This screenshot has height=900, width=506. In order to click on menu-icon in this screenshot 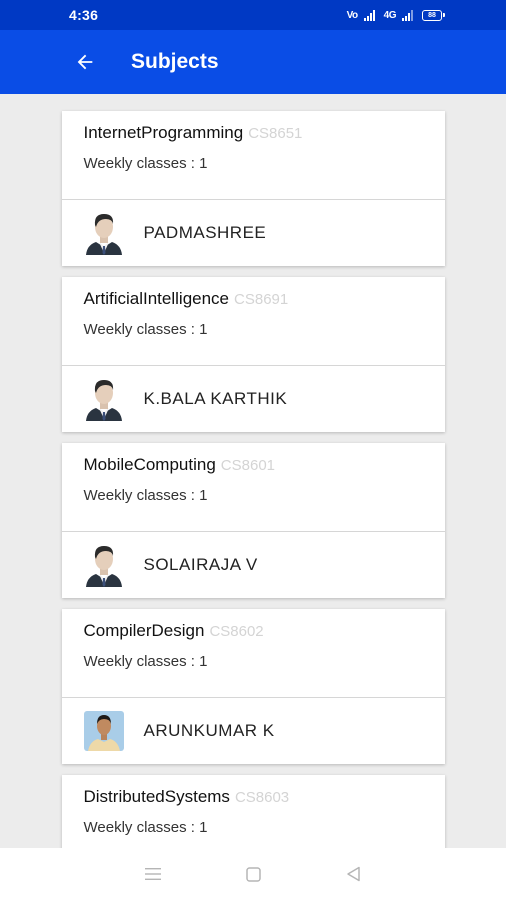, I will do `click(153, 874)`.